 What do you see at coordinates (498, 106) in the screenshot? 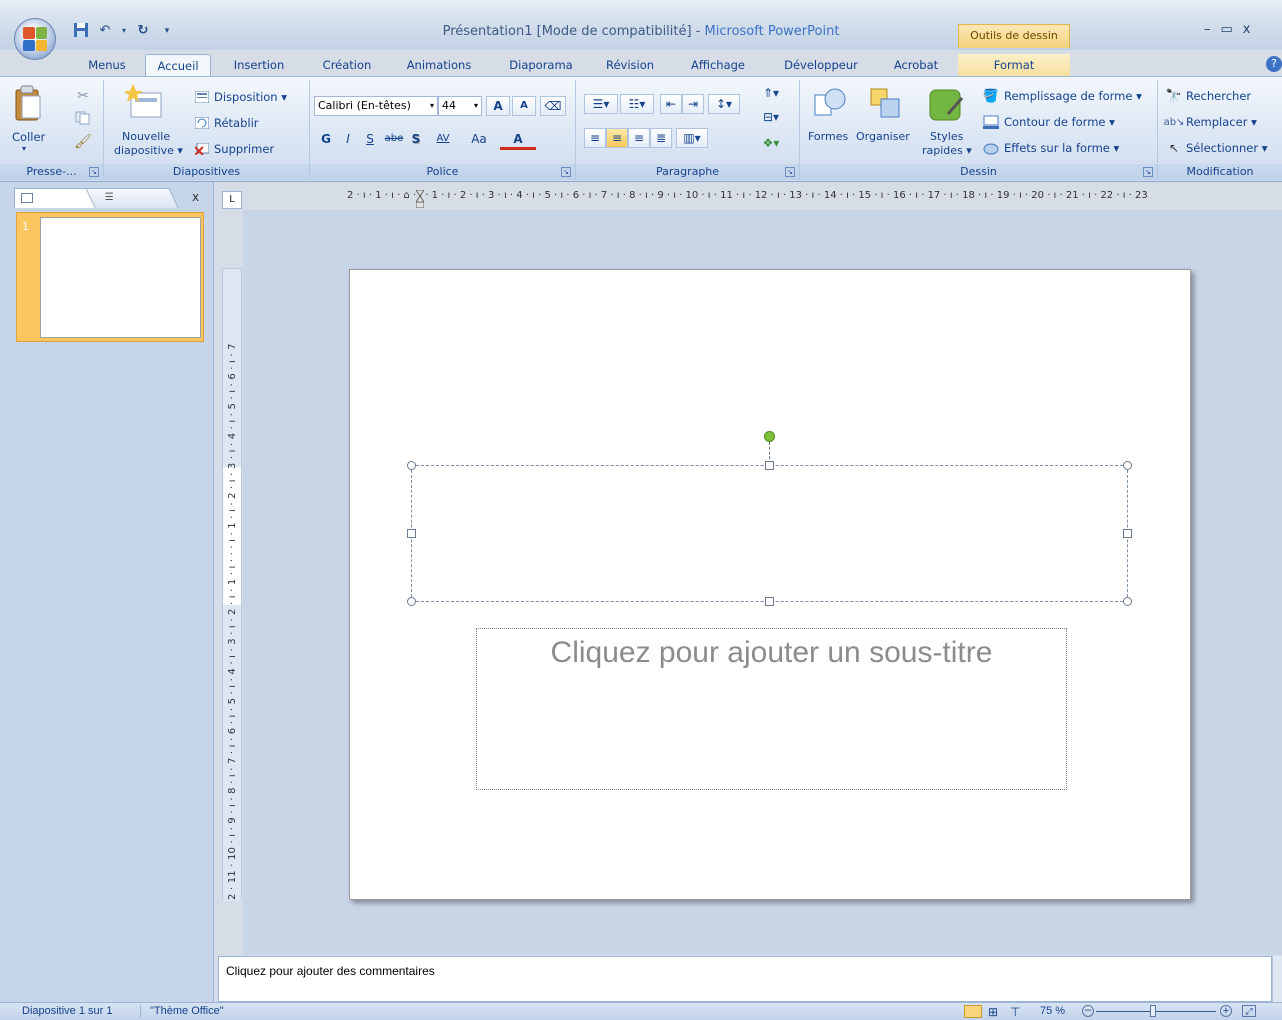
I see `grow-font-button: A` at bounding box center [498, 106].